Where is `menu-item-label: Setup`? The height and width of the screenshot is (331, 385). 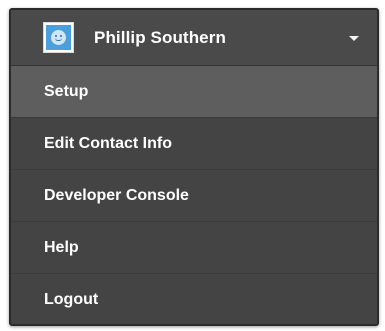 menu-item-label: Setup is located at coordinates (66, 91).